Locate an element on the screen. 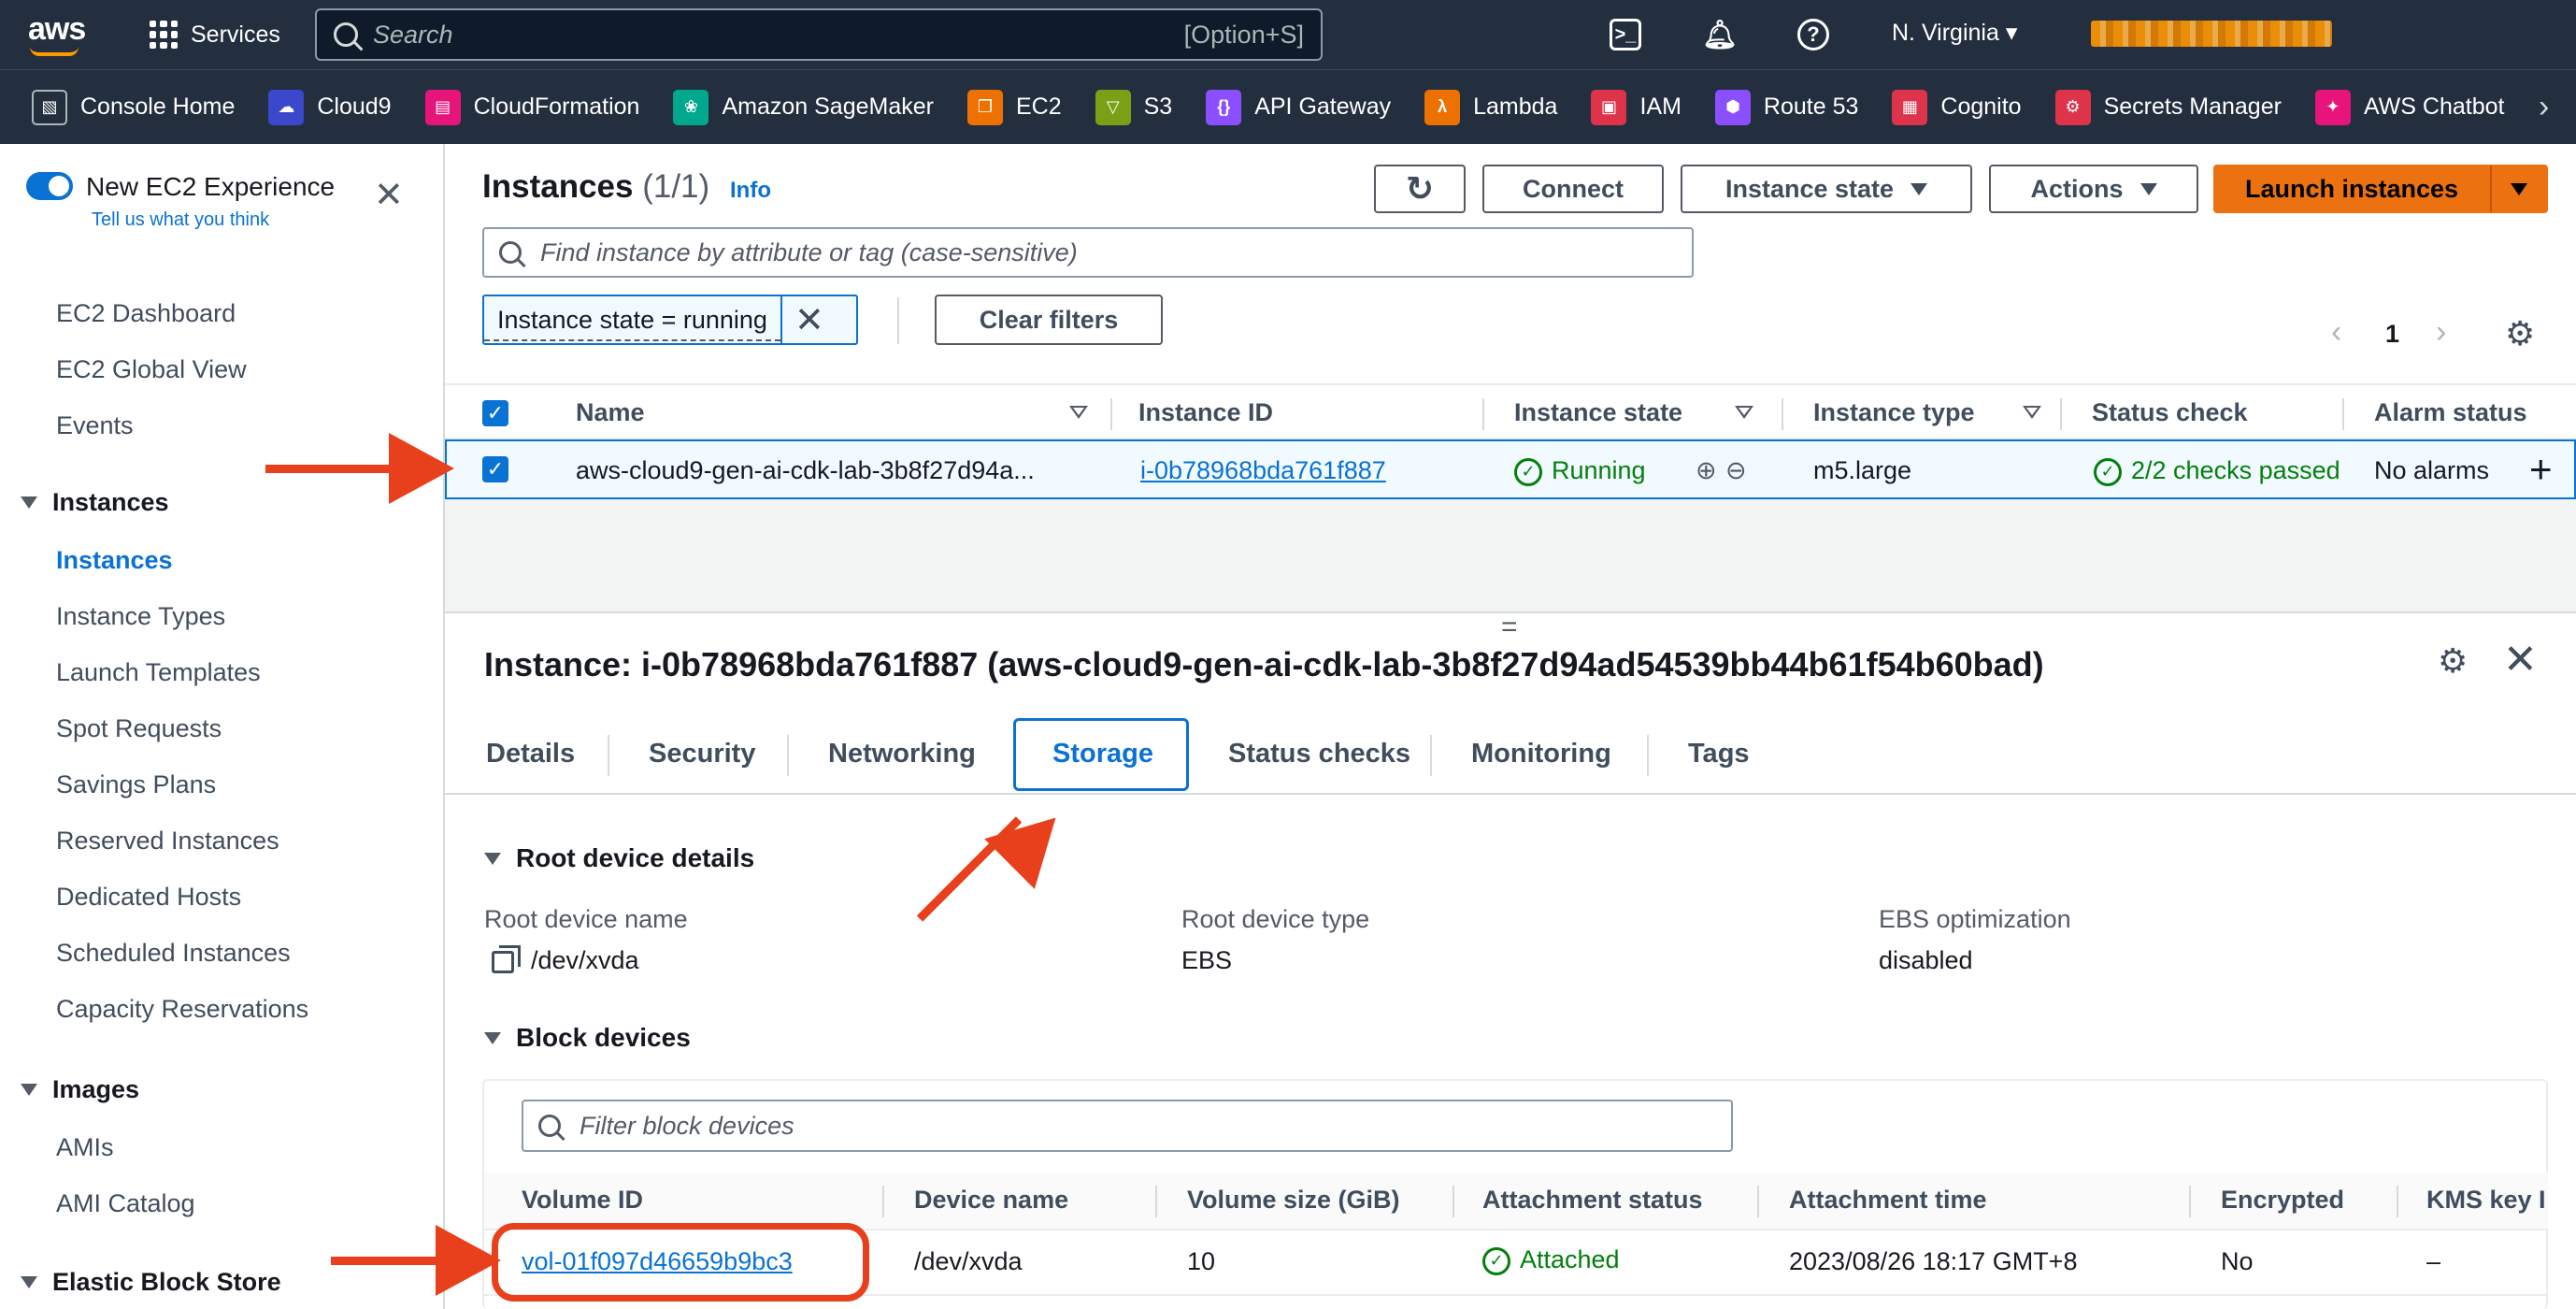 This screenshot has width=2576, height=1309. root-device-section-header: Root device details is located at coordinates (619, 858).